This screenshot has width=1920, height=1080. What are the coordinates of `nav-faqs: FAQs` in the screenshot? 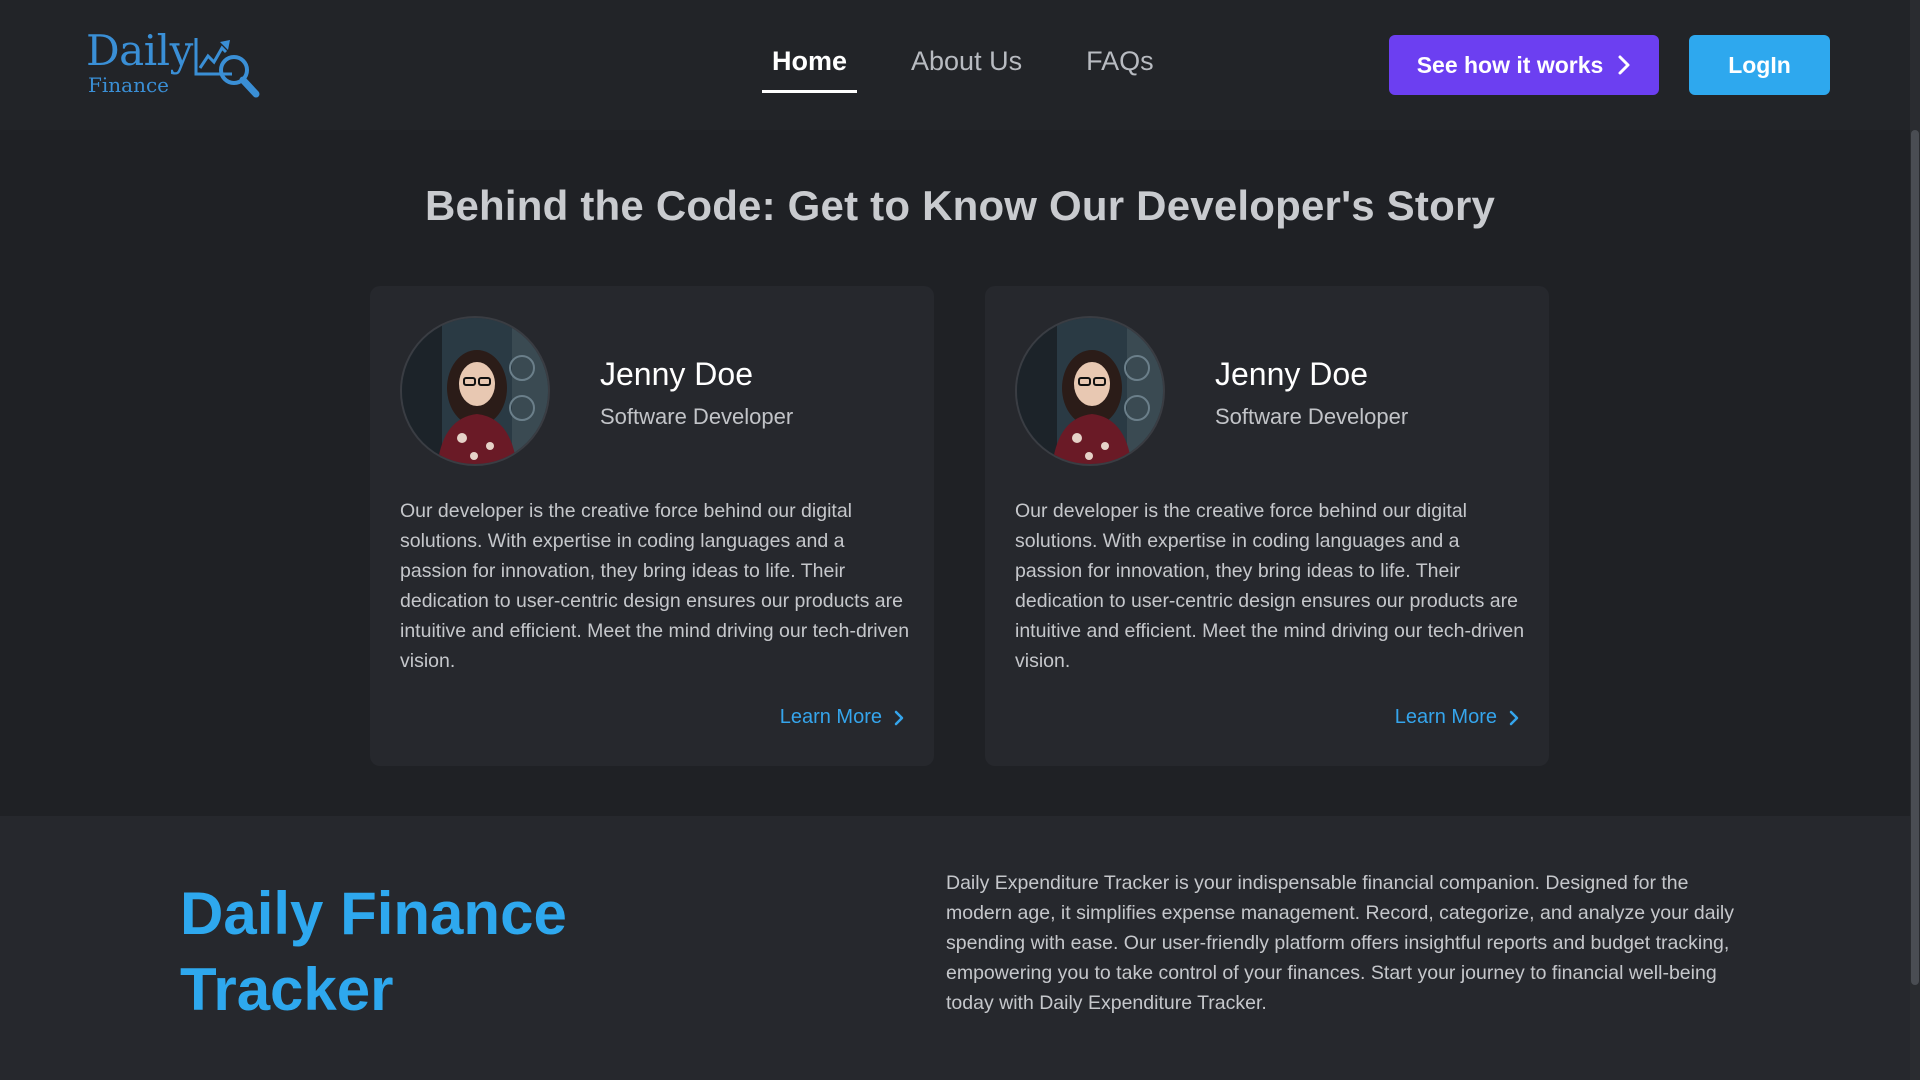 It's located at (1120, 61).